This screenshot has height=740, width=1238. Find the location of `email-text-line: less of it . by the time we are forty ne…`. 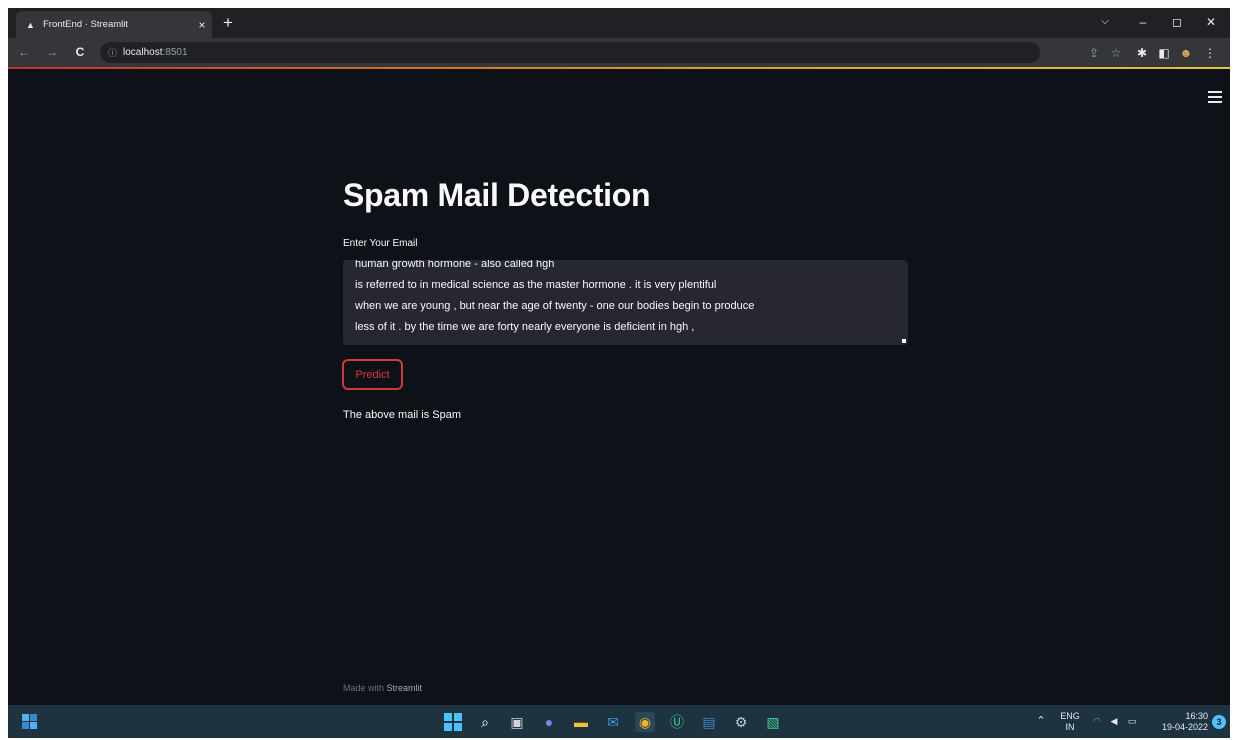

email-text-line: less of it . by the time we are forty ne… is located at coordinates (525, 327).